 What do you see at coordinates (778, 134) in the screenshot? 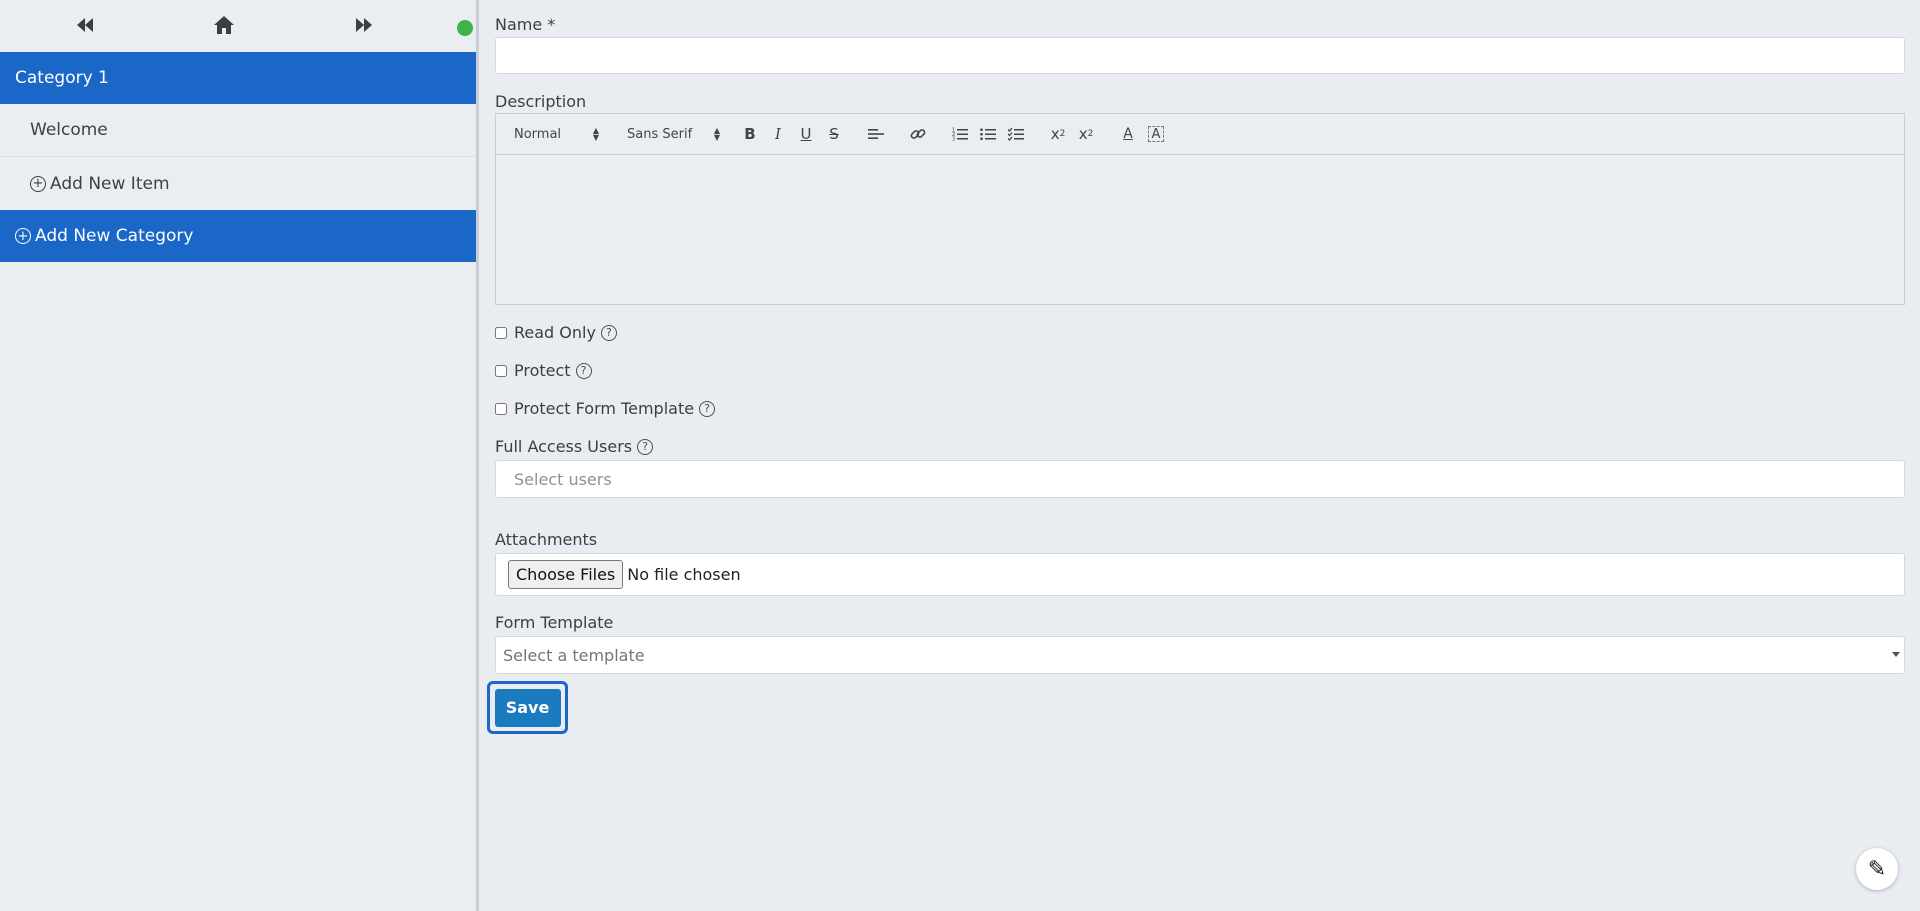
I see `italic-icon: I` at bounding box center [778, 134].